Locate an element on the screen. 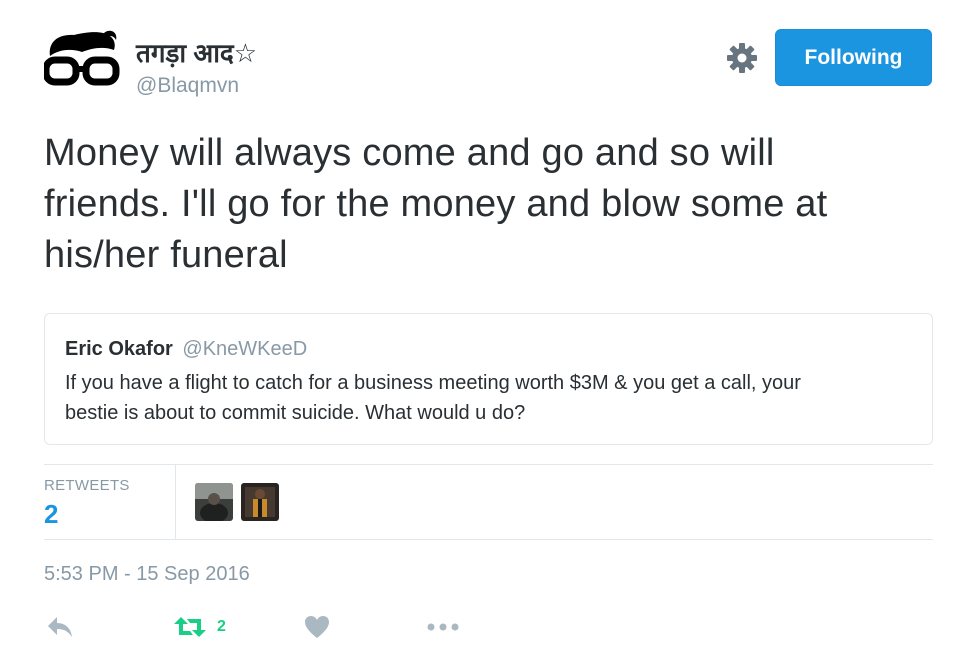 The height and width of the screenshot is (659, 977). stats-separator is located at coordinates (175, 502).